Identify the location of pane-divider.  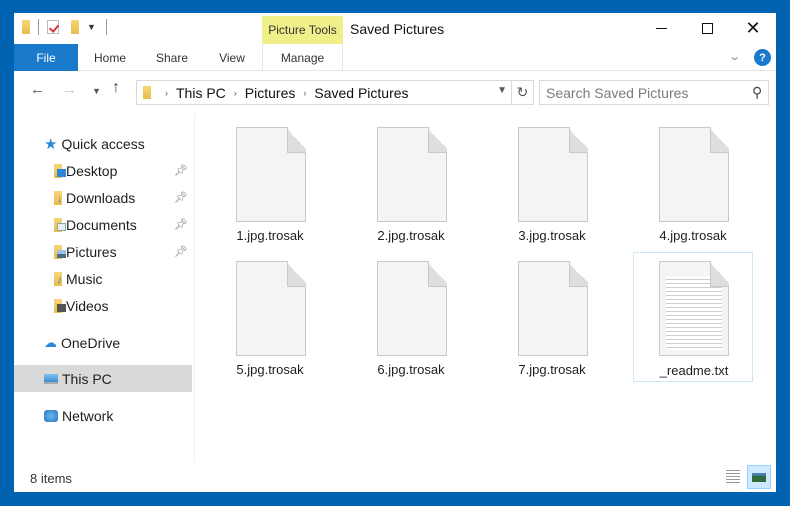
(194, 287).